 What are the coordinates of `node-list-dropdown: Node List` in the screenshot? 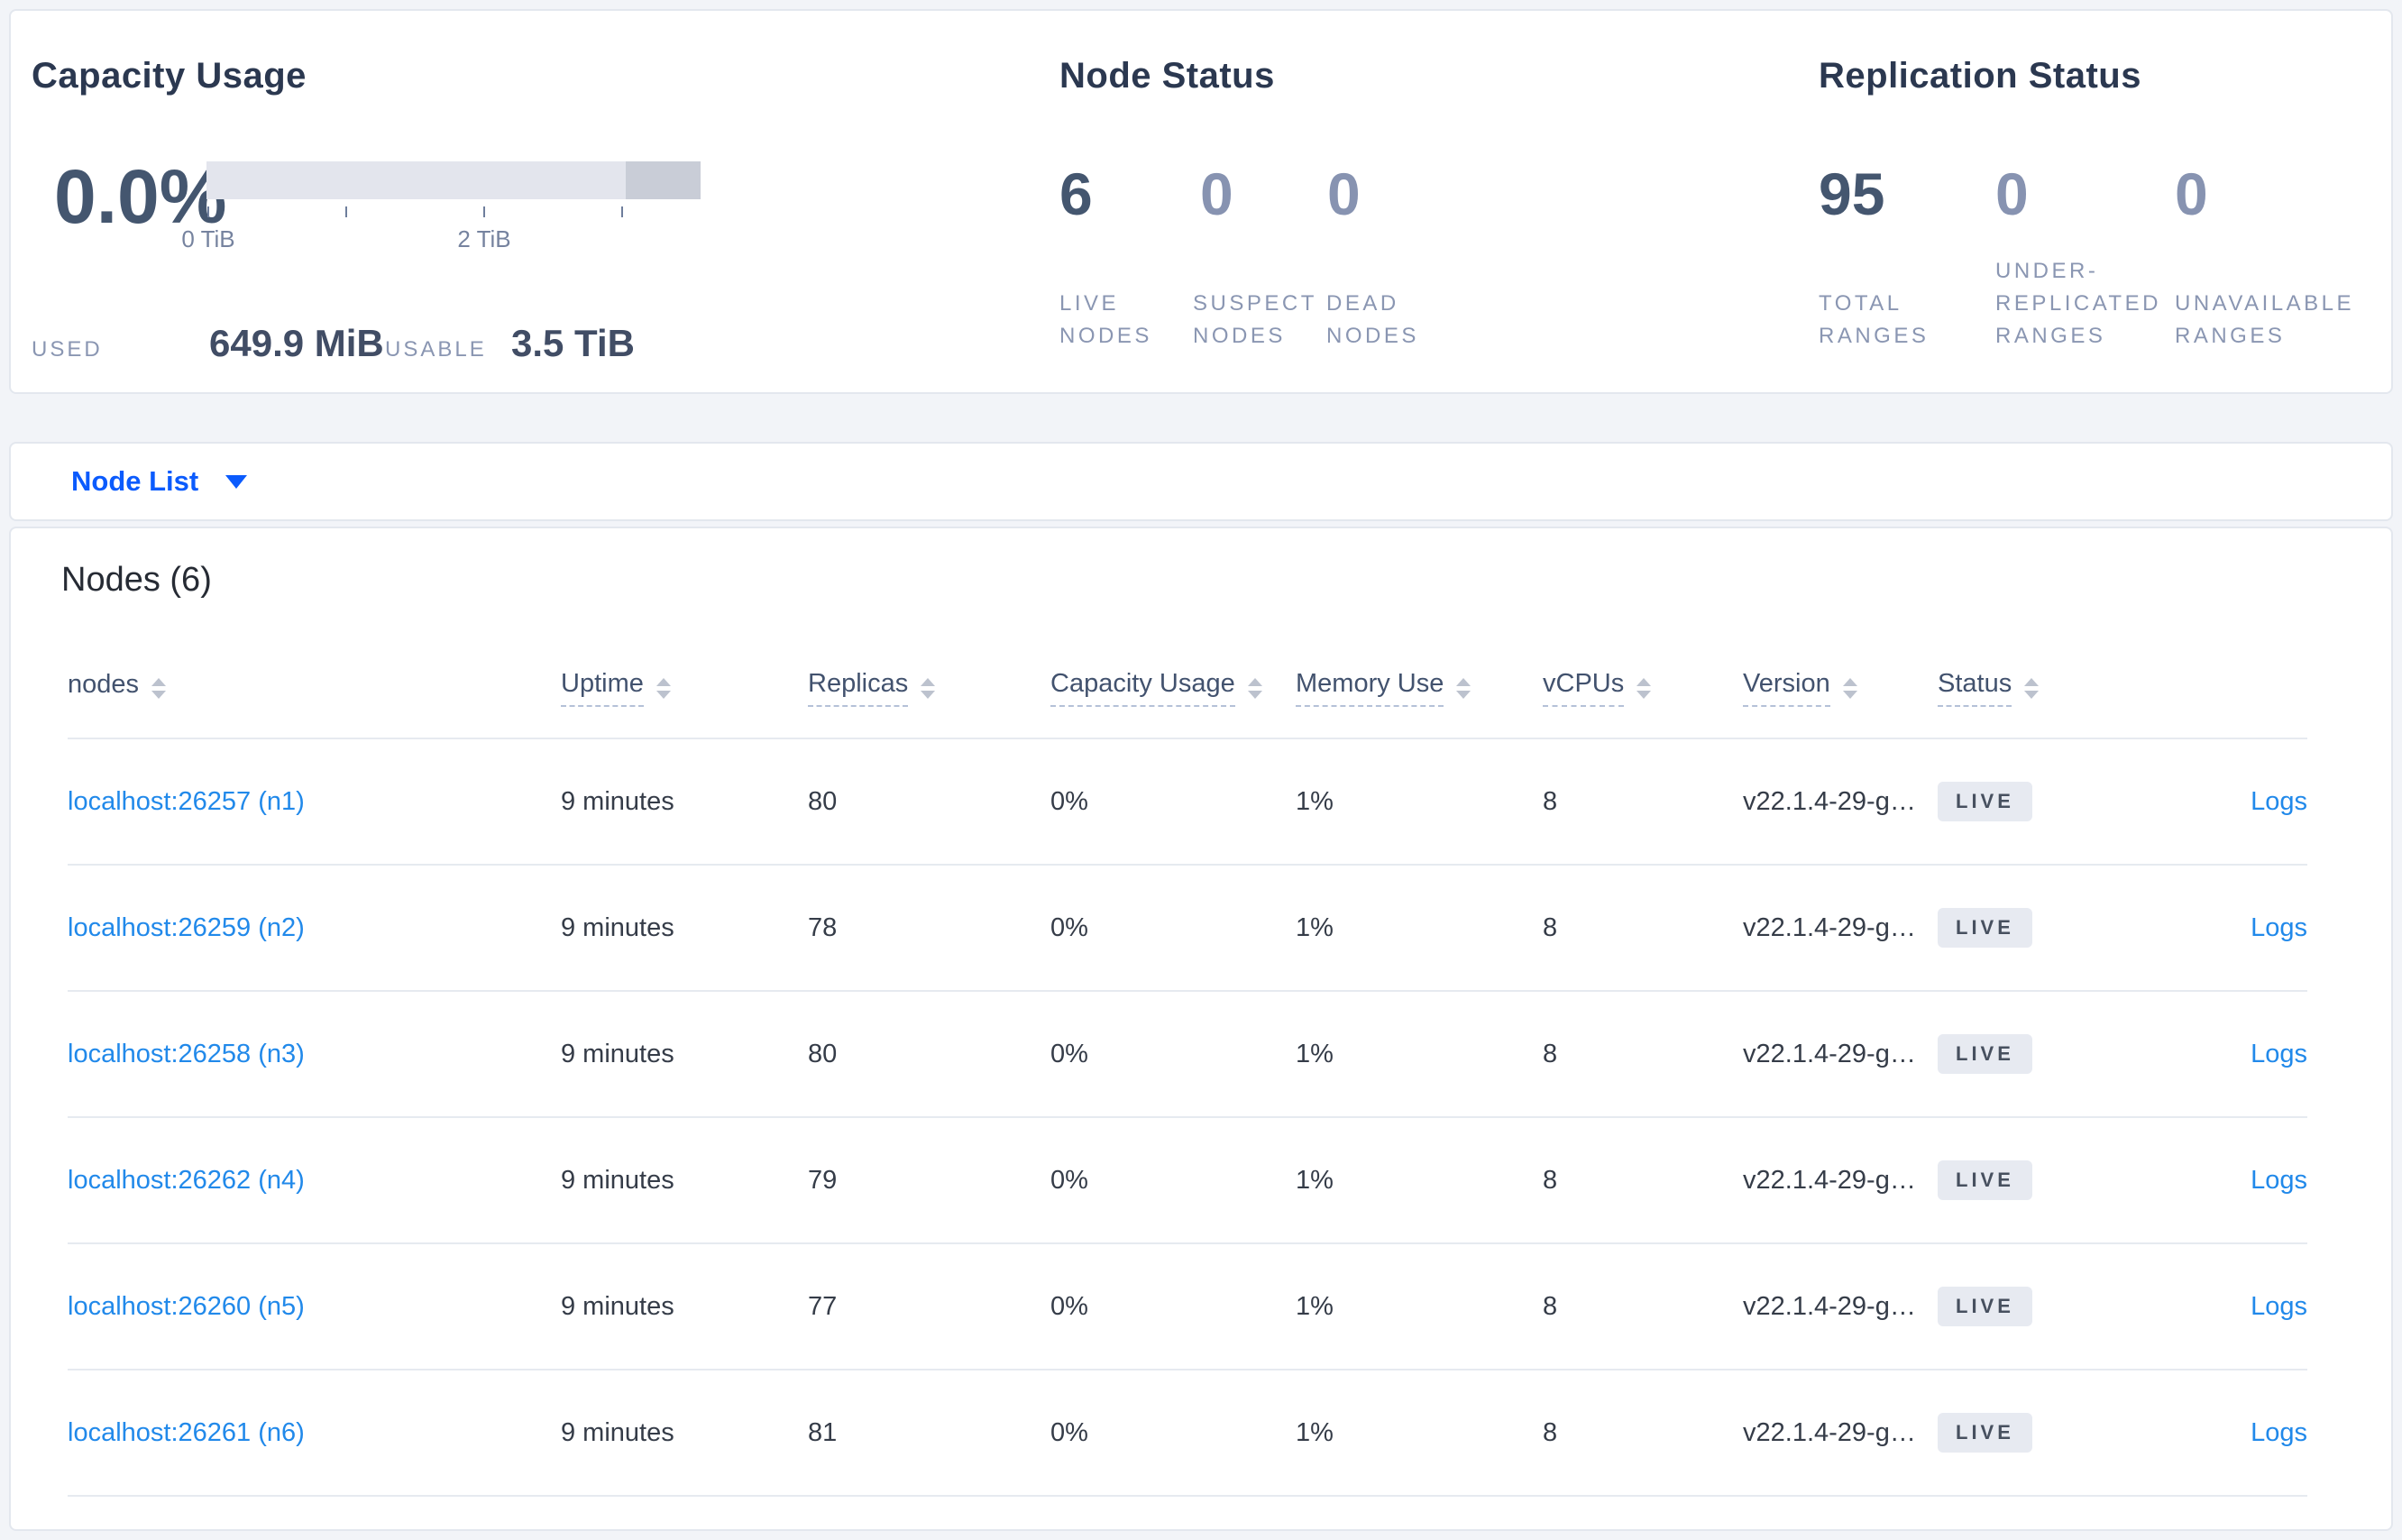 It's located at (1201, 481).